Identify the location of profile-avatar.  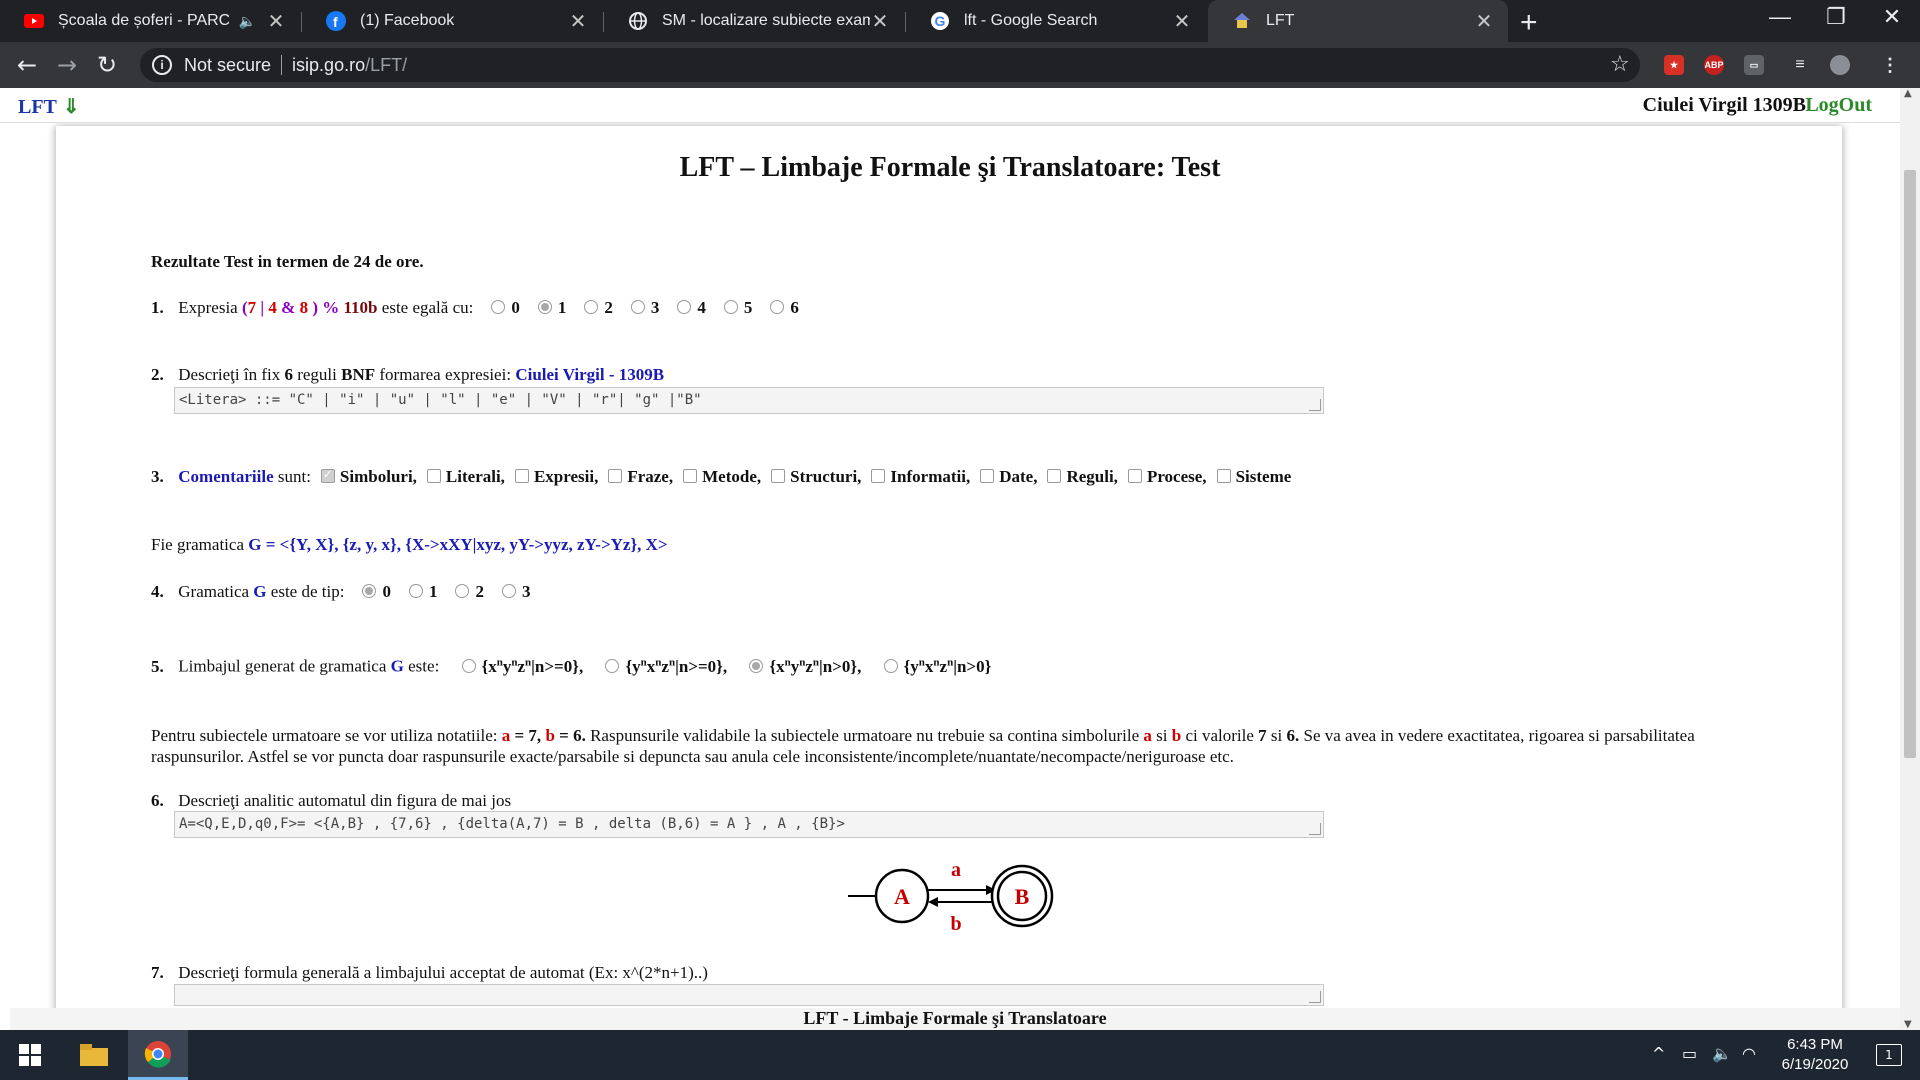
(1840, 65).